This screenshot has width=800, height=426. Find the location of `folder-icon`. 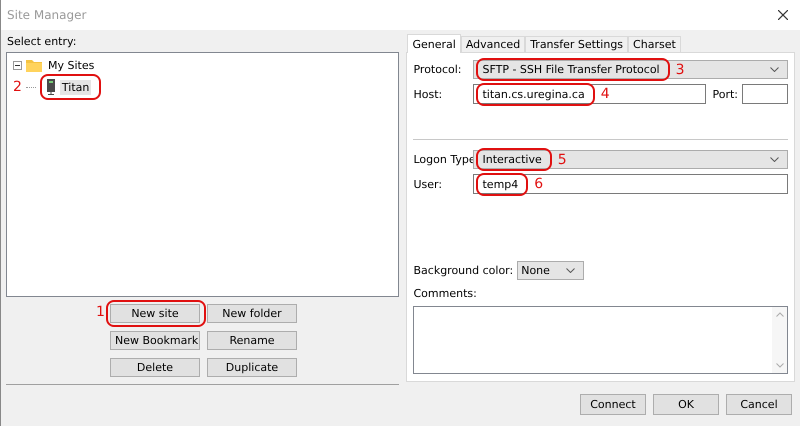

folder-icon is located at coordinates (34, 65).